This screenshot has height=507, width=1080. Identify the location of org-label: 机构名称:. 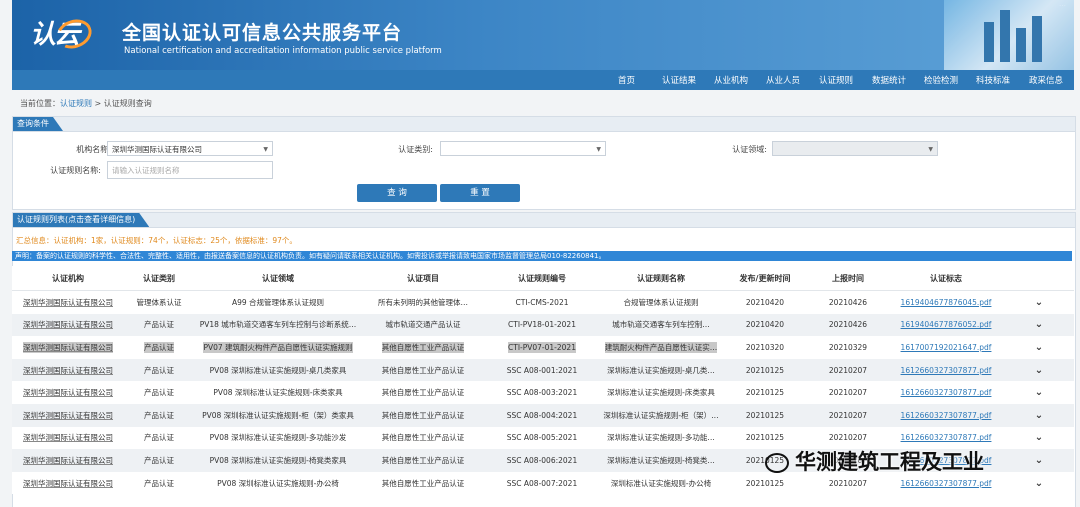
(93, 149).